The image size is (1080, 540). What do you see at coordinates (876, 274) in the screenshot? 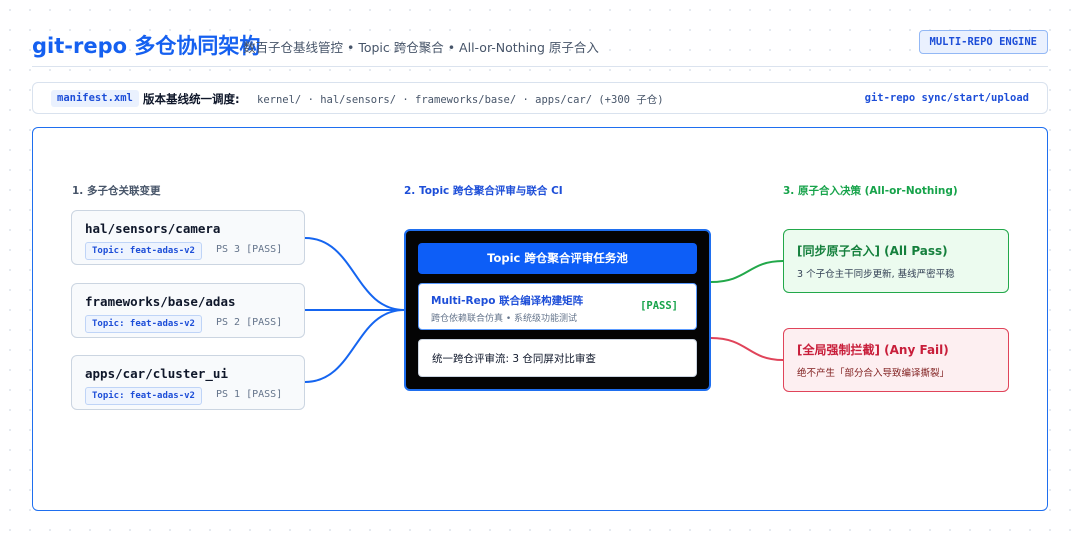
I see `outcome-pass-description: 3 个子仓主干同步更新, 基线严密平稳` at bounding box center [876, 274].